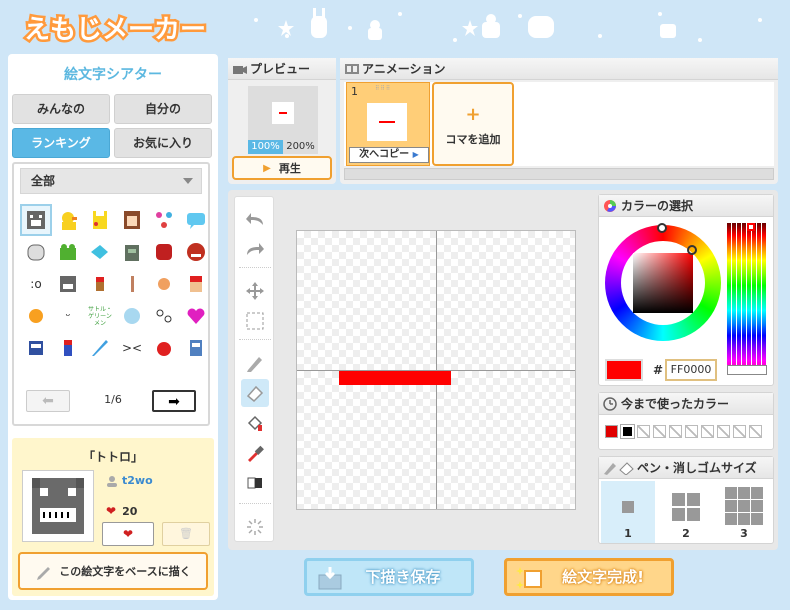  Describe the element at coordinates (744, 512) in the screenshot. I see `pen-size-3: 3` at that location.